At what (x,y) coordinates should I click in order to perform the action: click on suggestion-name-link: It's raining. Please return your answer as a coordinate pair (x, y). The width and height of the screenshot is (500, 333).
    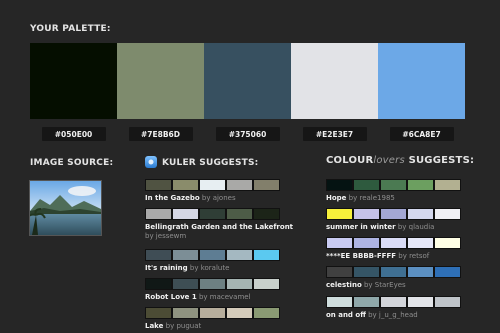
    Looking at the image, I should click on (166, 268).